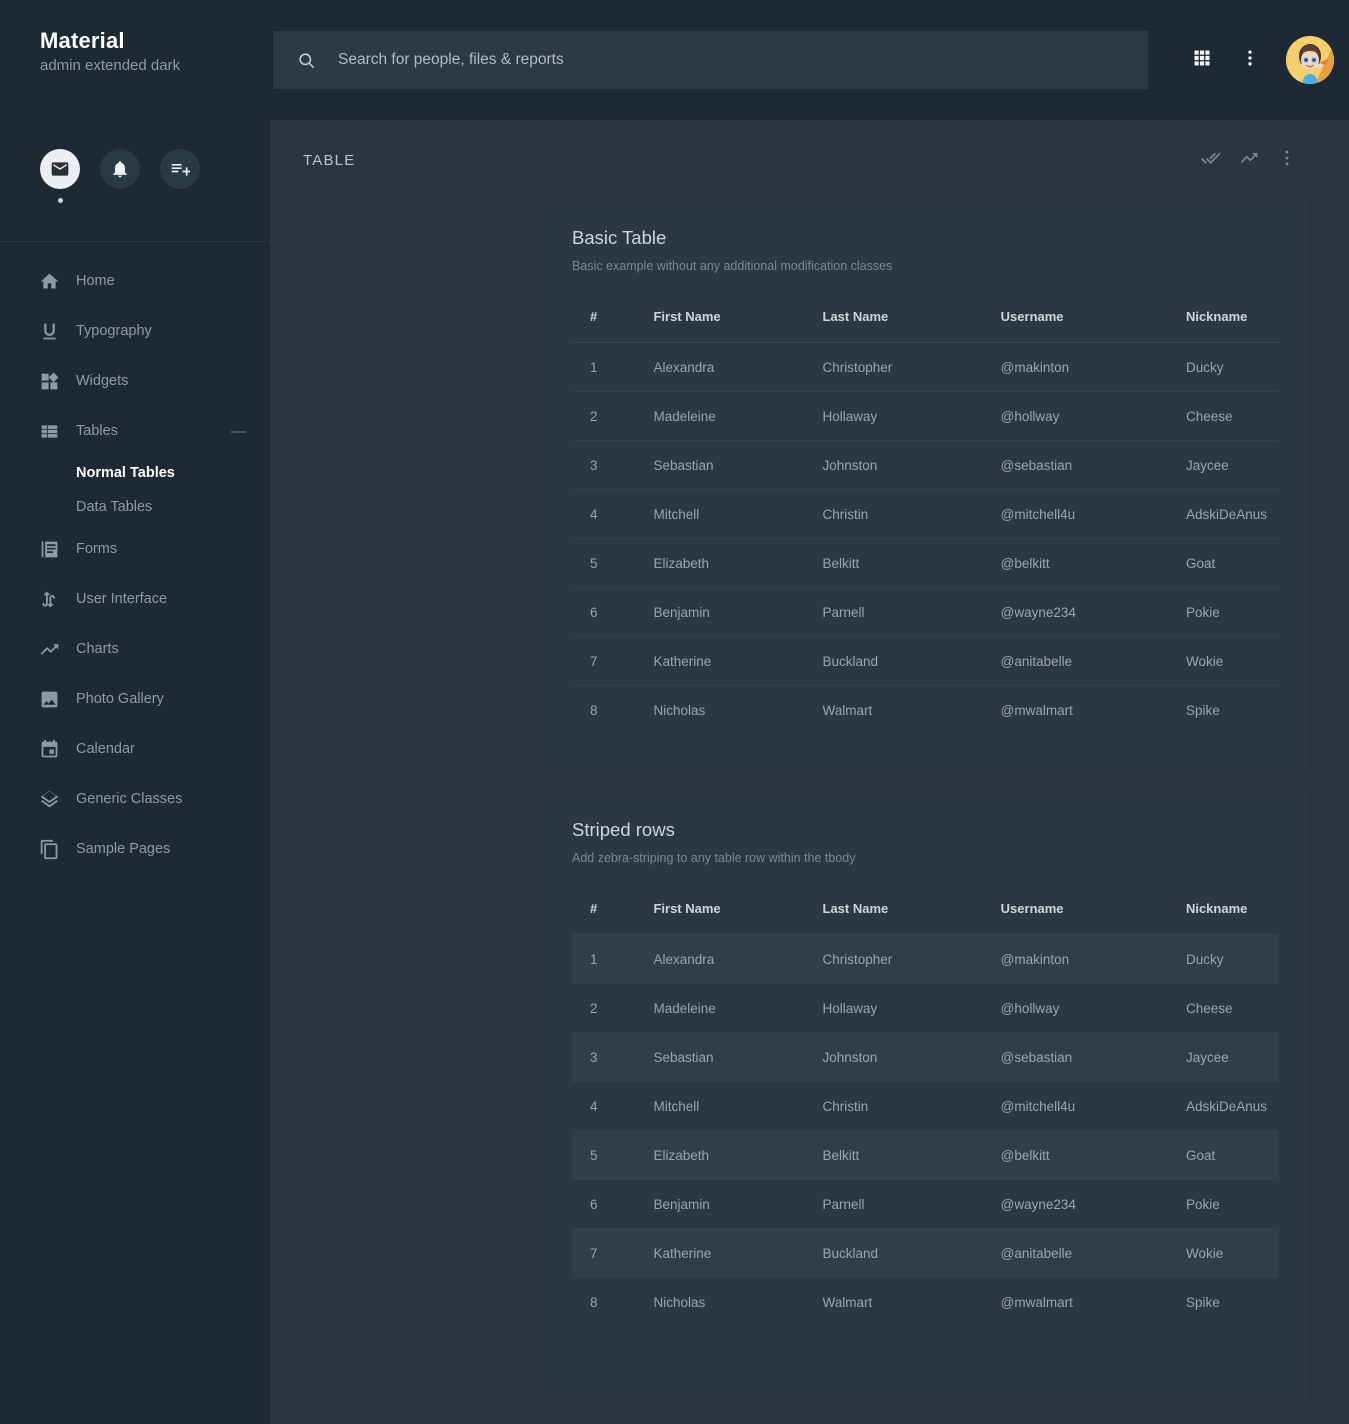 This screenshot has width=1349, height=1424. What do you see at coordinates (1075, 1155) in the screenshot?
I see `cell-username: @belkitt` at bounding box center [1075, 1155].